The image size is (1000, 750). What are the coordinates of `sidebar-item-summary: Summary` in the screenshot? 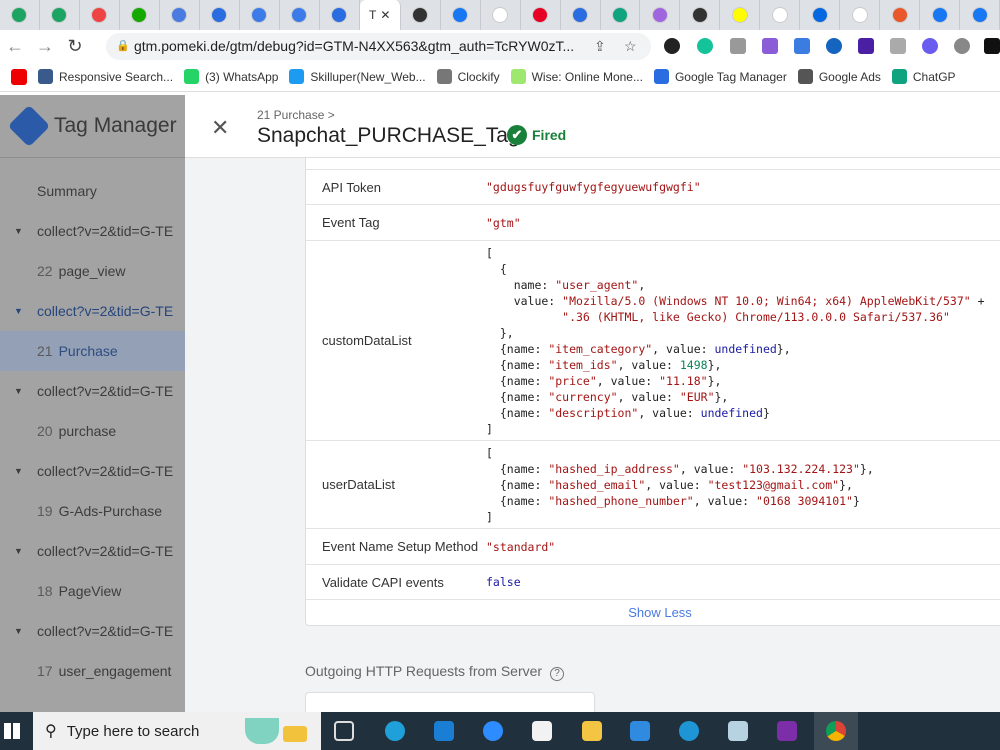 It's located at (92, 191).